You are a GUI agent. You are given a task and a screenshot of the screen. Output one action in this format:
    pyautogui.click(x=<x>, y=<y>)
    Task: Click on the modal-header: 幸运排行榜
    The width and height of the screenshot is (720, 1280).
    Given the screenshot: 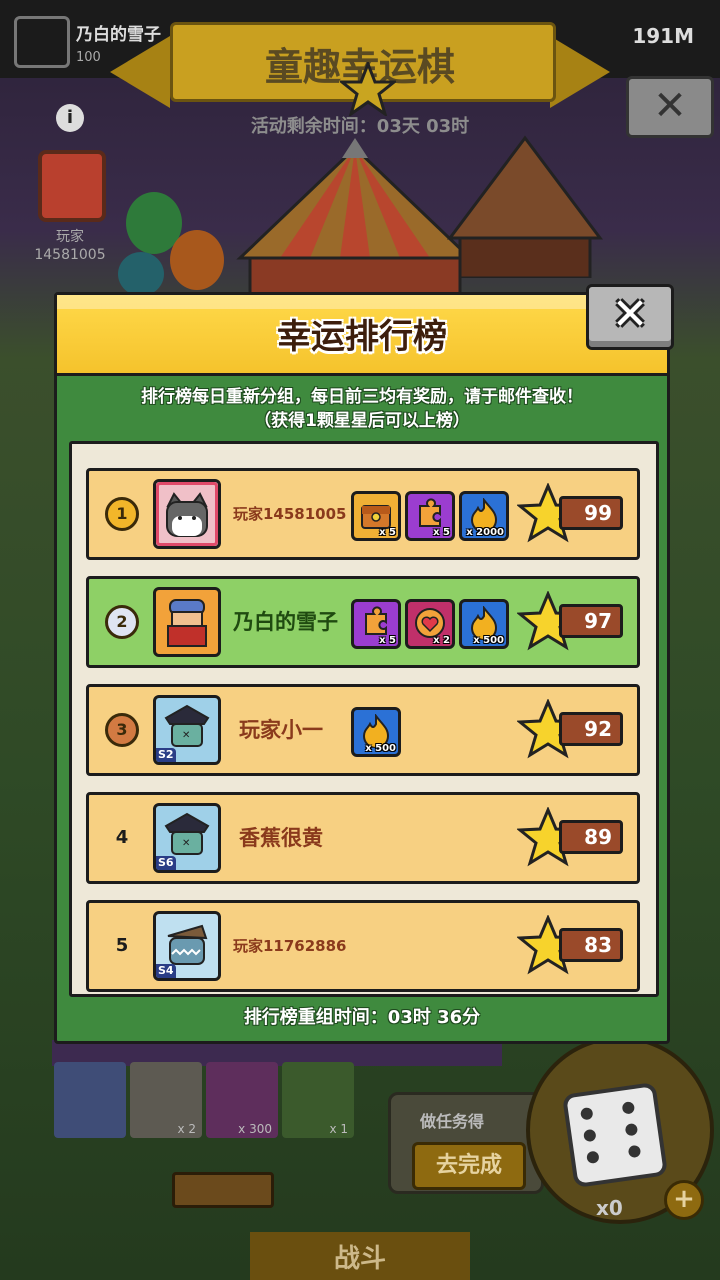 What is the action you would take?
    pyautogui.click(x=362, y=335)
    